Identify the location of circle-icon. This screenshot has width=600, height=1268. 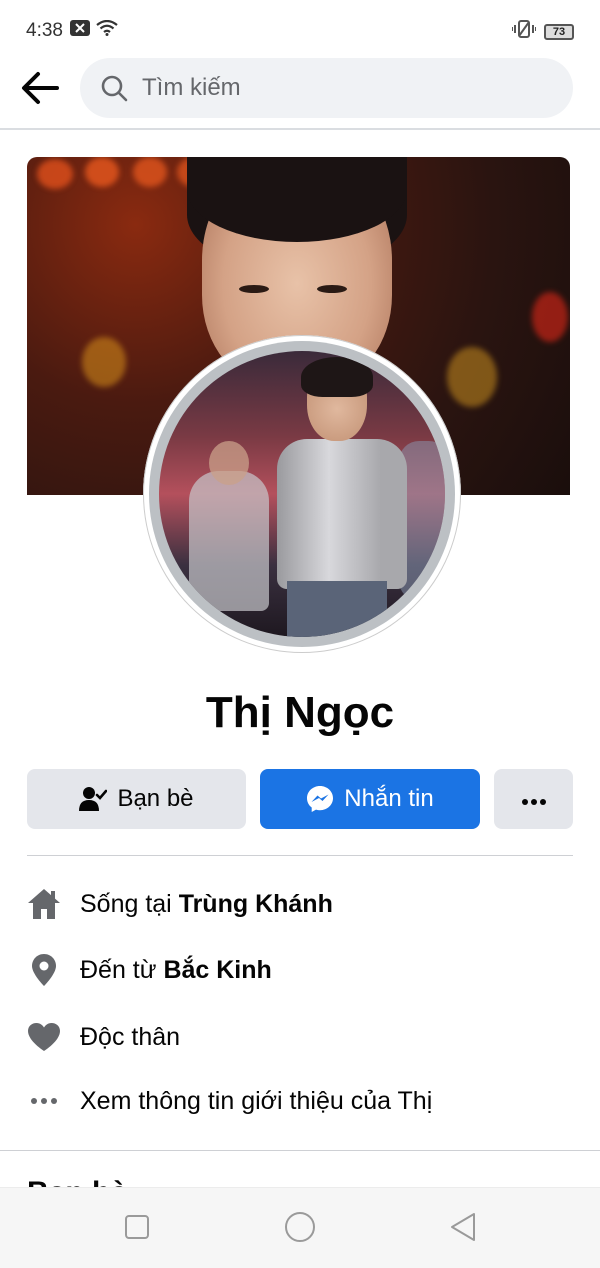
(300, 1229).